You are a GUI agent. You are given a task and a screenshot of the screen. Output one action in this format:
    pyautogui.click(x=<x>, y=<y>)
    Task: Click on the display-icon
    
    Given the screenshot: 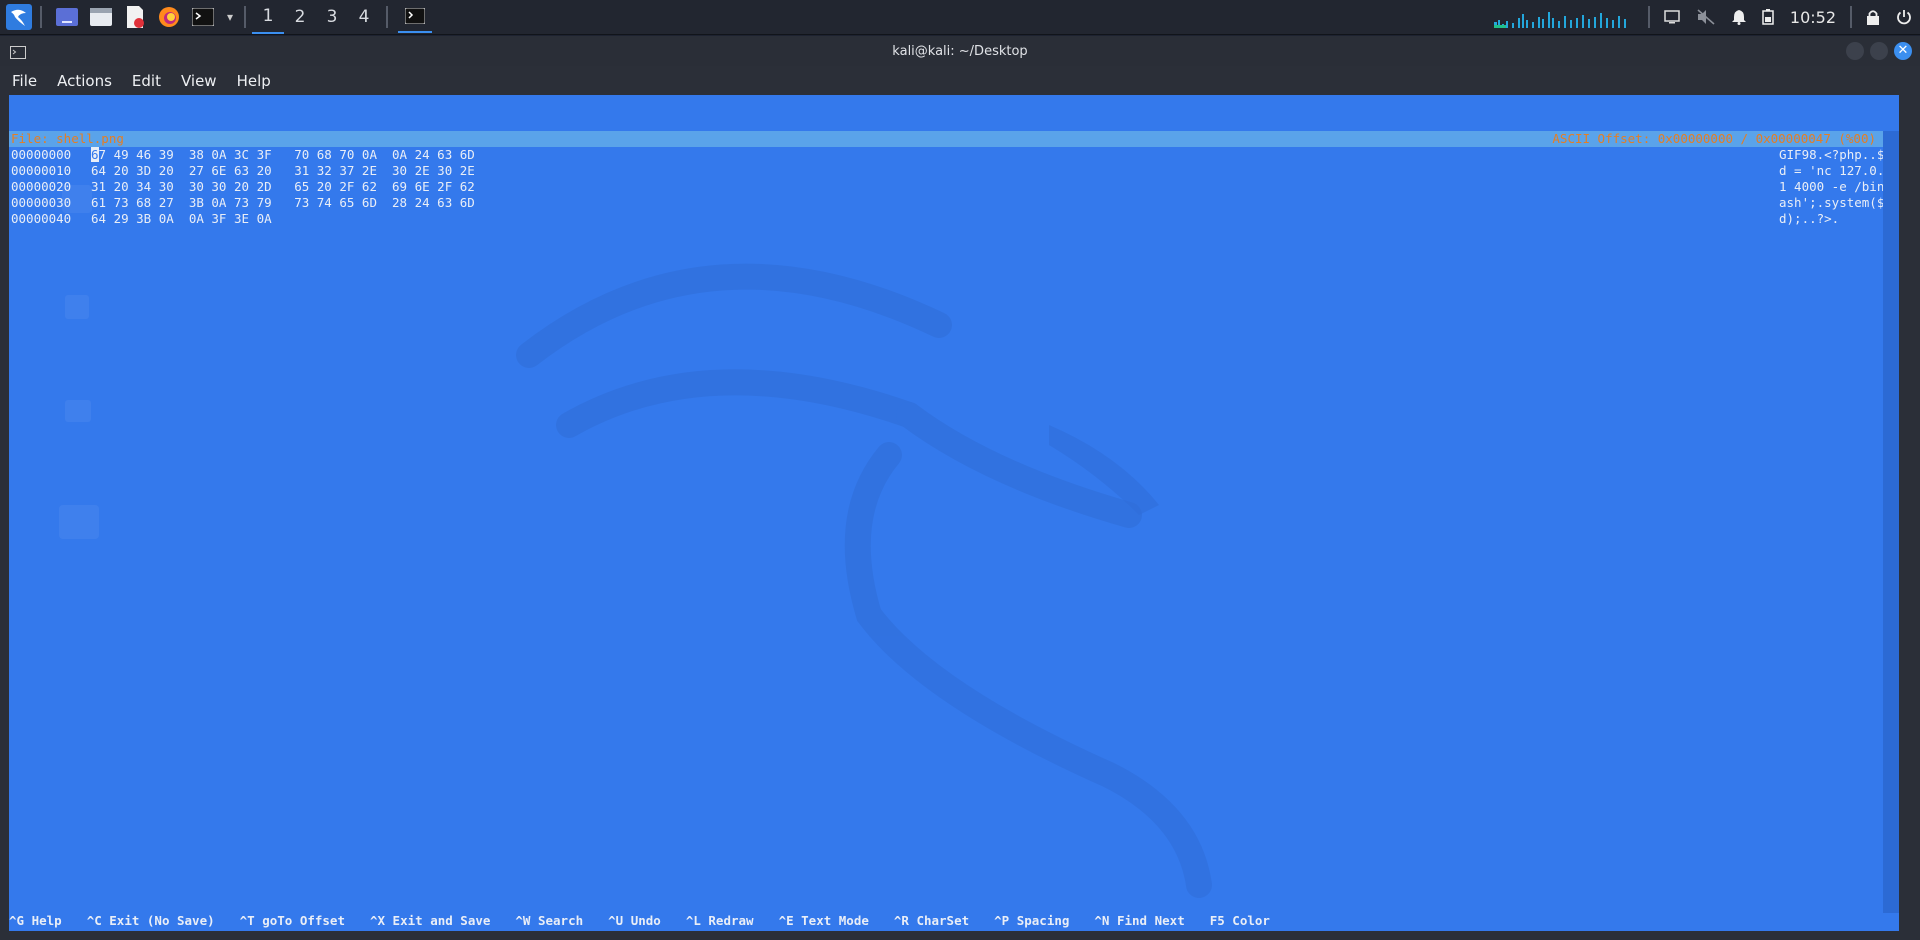 What is the action you would take?
    pyautogui.click(x=1672, y=17)
    